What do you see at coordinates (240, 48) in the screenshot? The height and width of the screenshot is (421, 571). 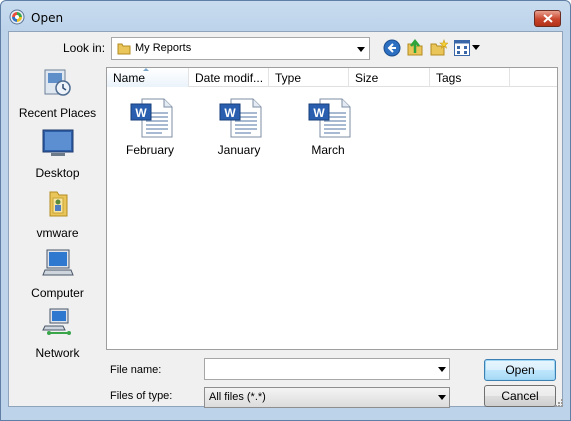 I see `lookin-dropdown: My Reports` at bounding box center [240, 48].